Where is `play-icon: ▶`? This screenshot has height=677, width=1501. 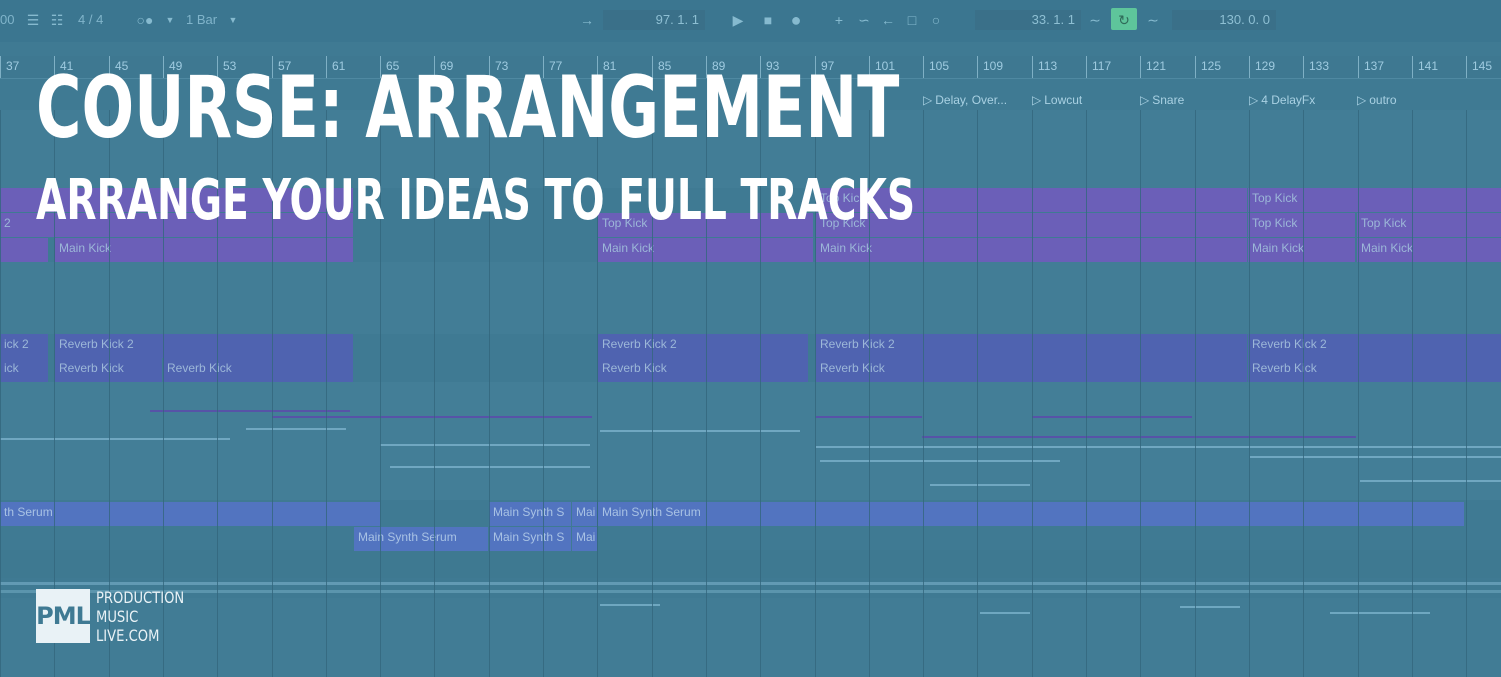
play-icon: ▶ is located at coordinates (738, 20).